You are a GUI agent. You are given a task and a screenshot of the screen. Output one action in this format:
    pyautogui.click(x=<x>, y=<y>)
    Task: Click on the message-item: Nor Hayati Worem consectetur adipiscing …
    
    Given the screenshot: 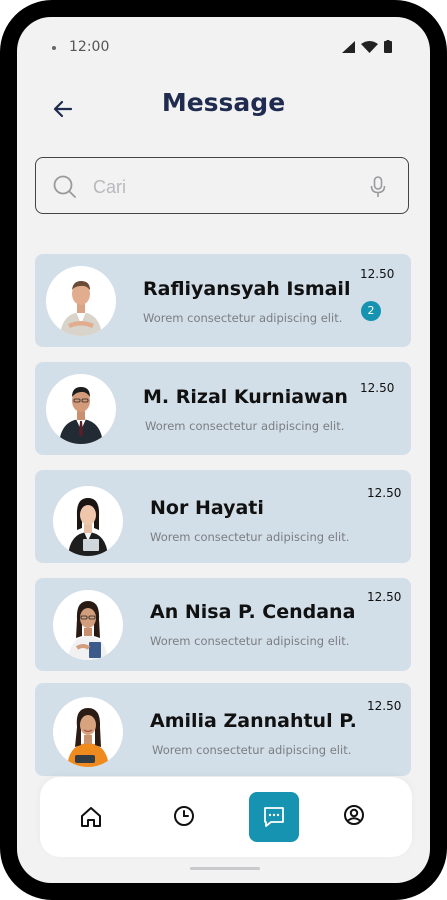 What is the action you would take?
    pyautogui.click(x=223, y=516)
    